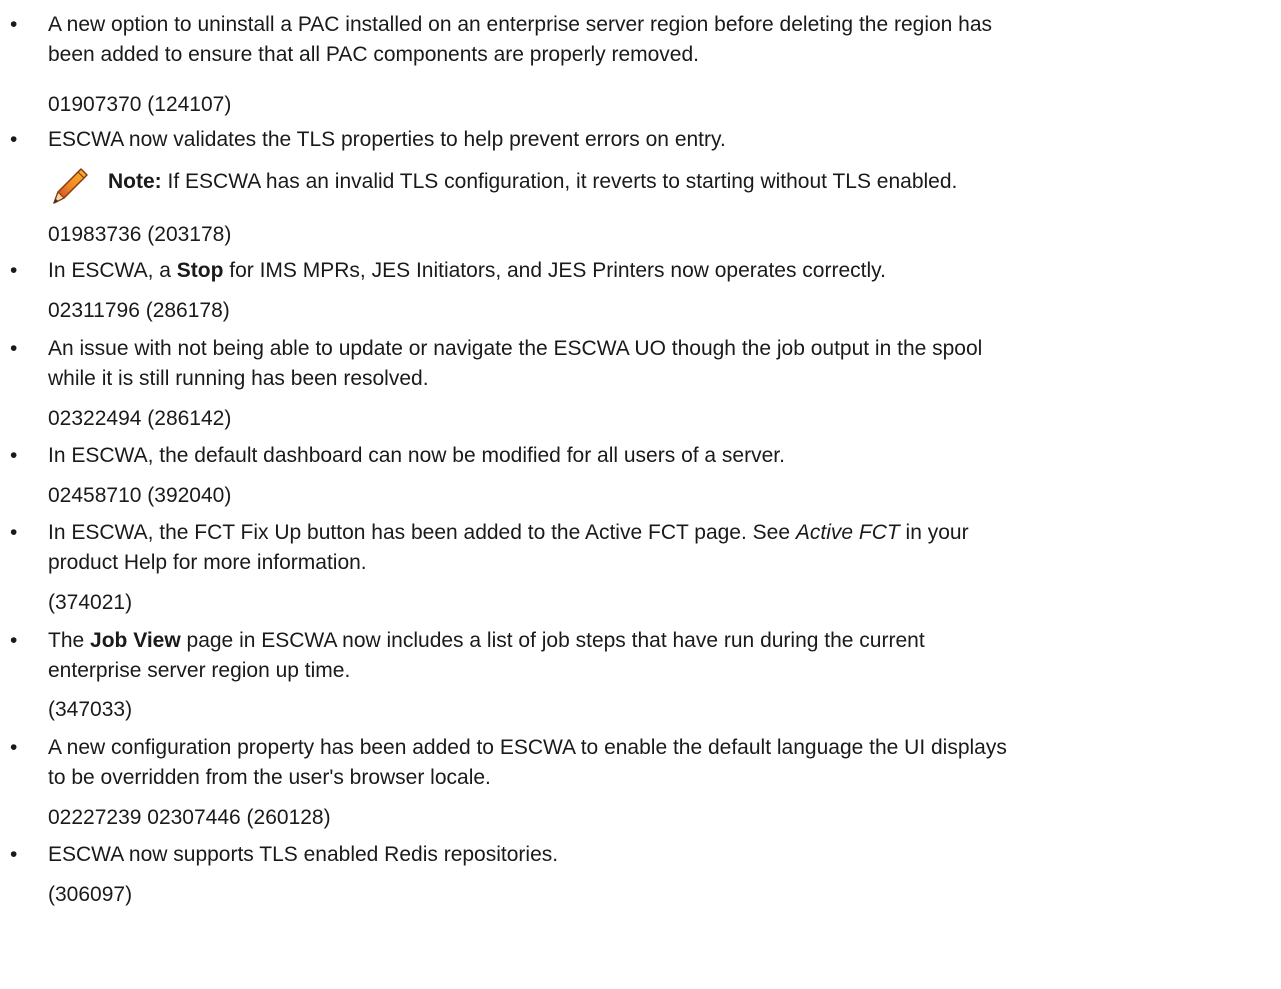  What do you see at coordinates (934, 532) in the screenshot?
I see `item-text-part: in your` at bounding box center [934, 532].